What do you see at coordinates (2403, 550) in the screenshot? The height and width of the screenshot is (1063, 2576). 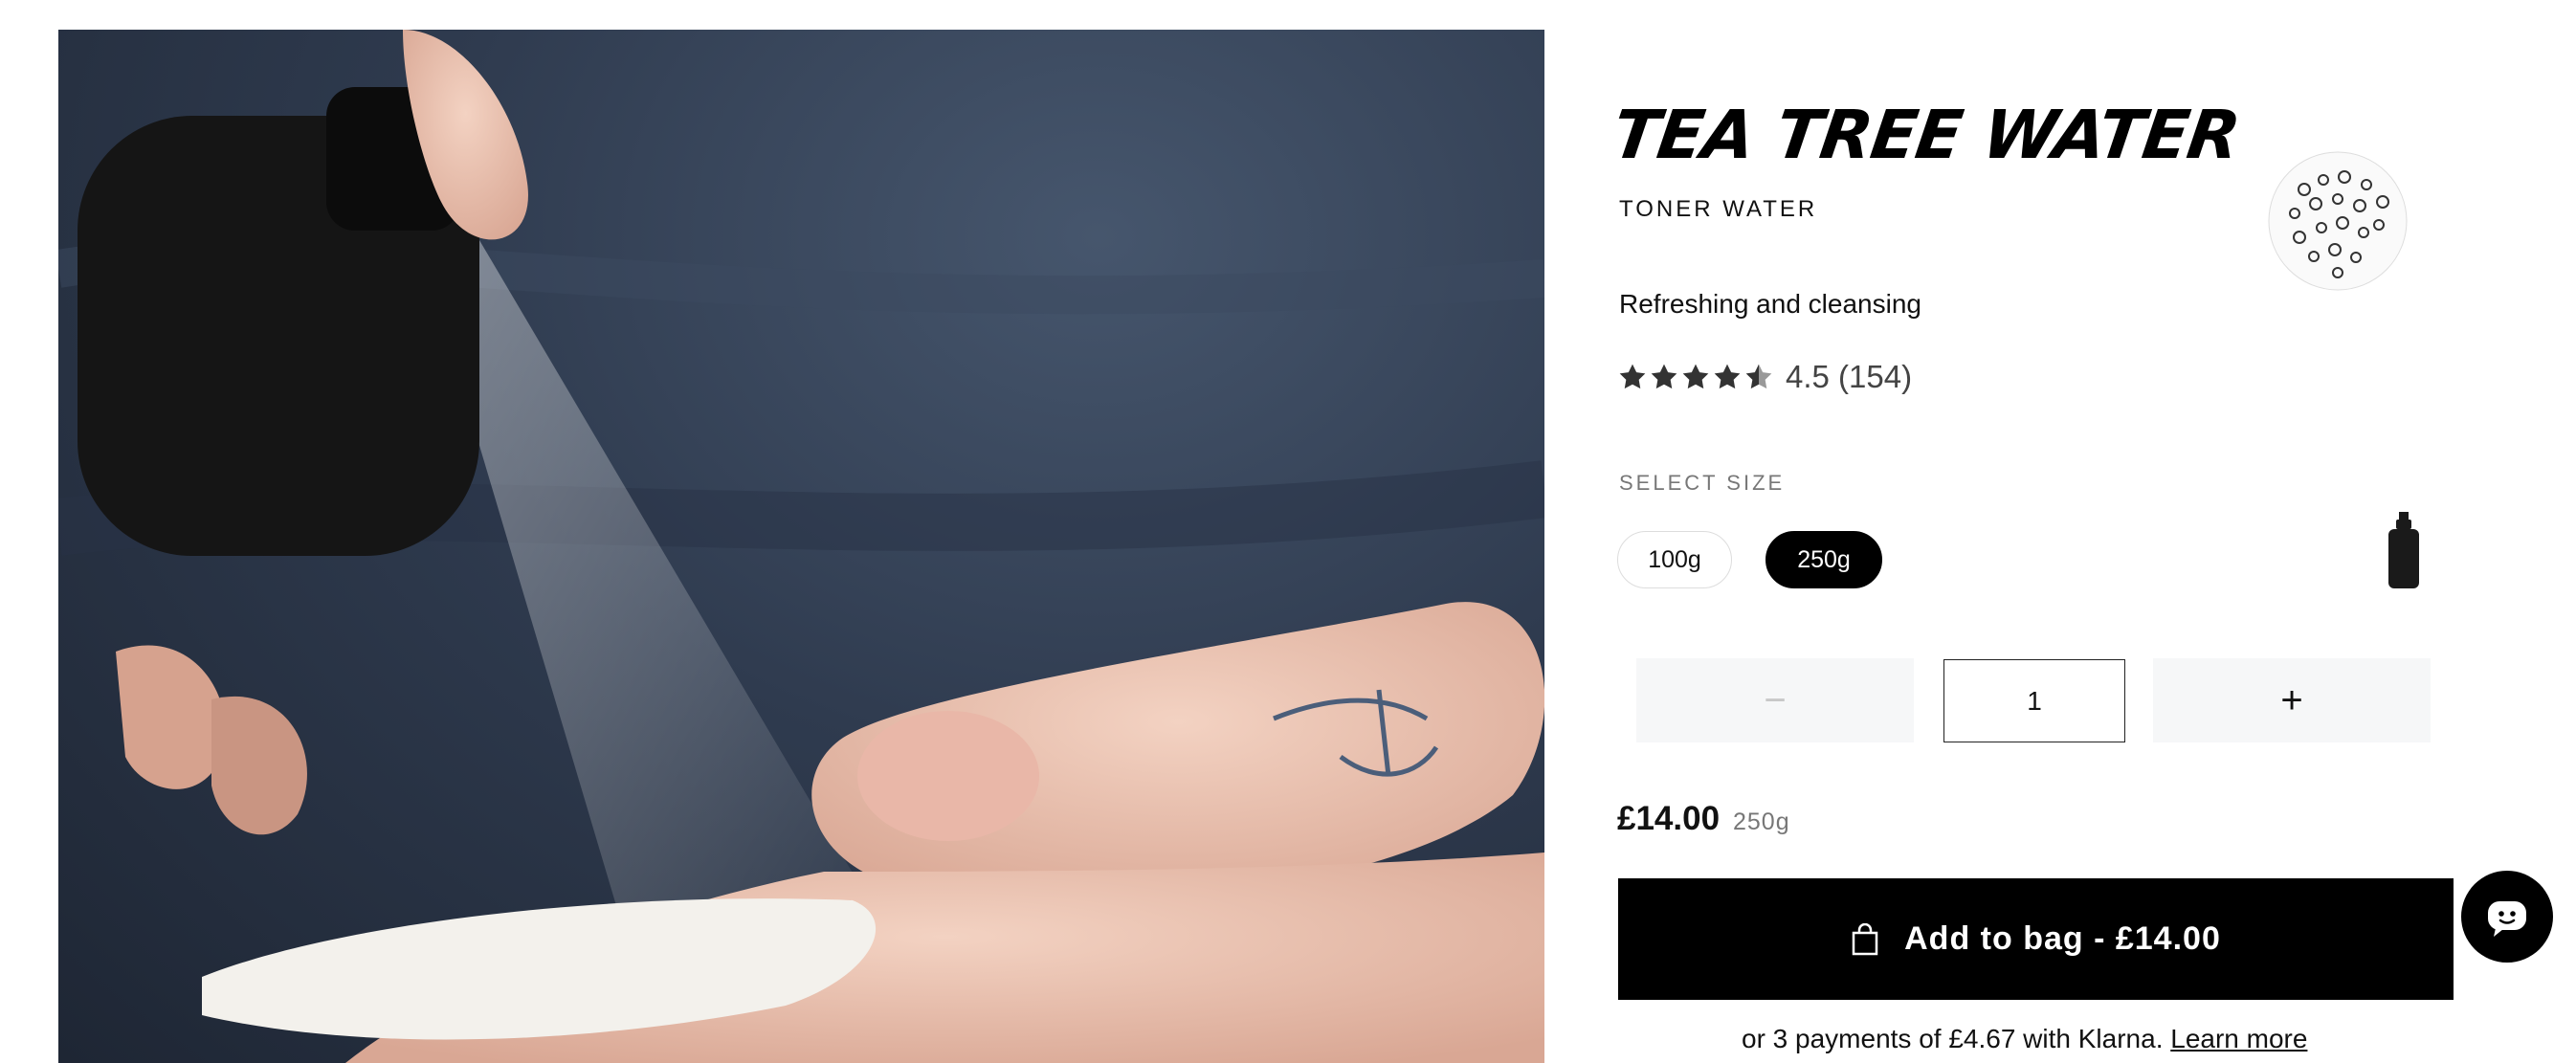 I see `bottle-icon` at bounding box center [2403, 550].